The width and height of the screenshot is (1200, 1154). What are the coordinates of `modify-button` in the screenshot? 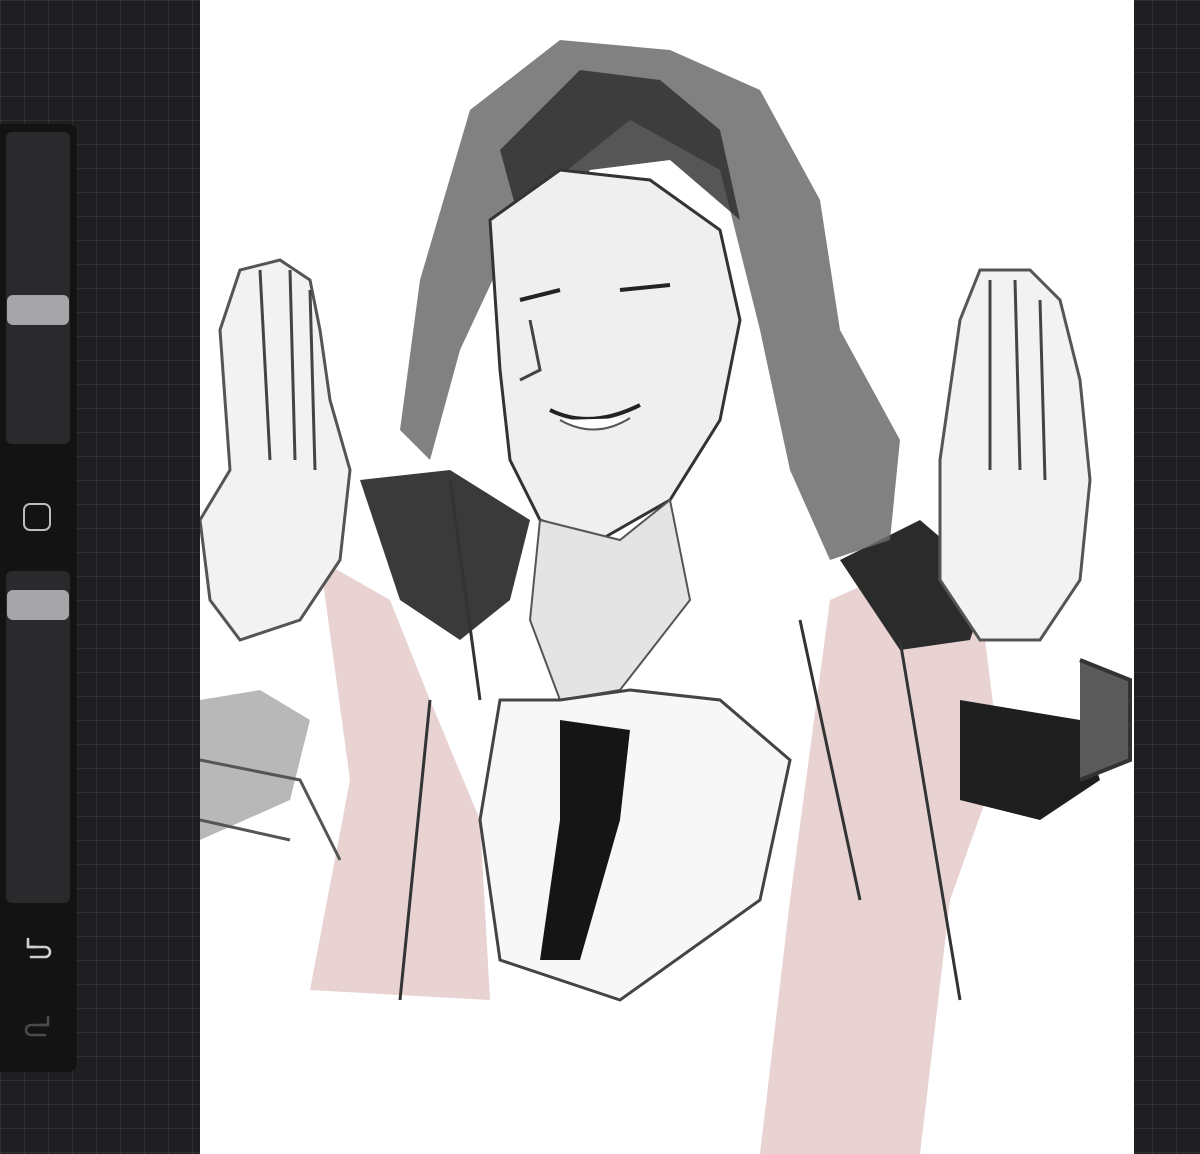 It's located at (37, 517).